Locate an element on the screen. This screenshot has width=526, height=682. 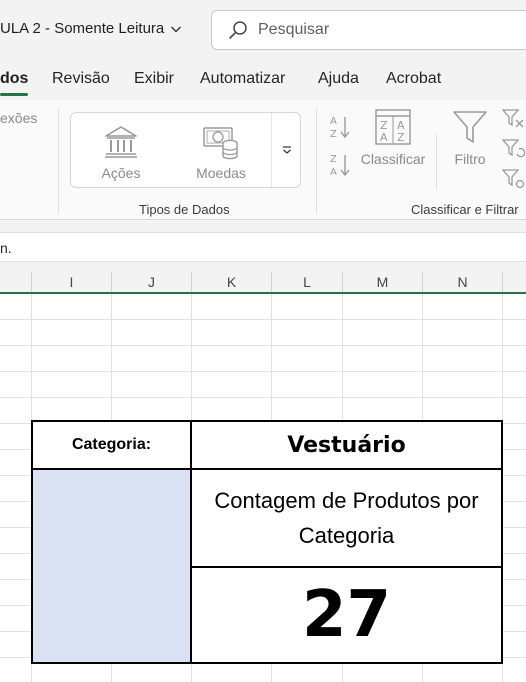
column-header-h is located at coordinates (16, 282).